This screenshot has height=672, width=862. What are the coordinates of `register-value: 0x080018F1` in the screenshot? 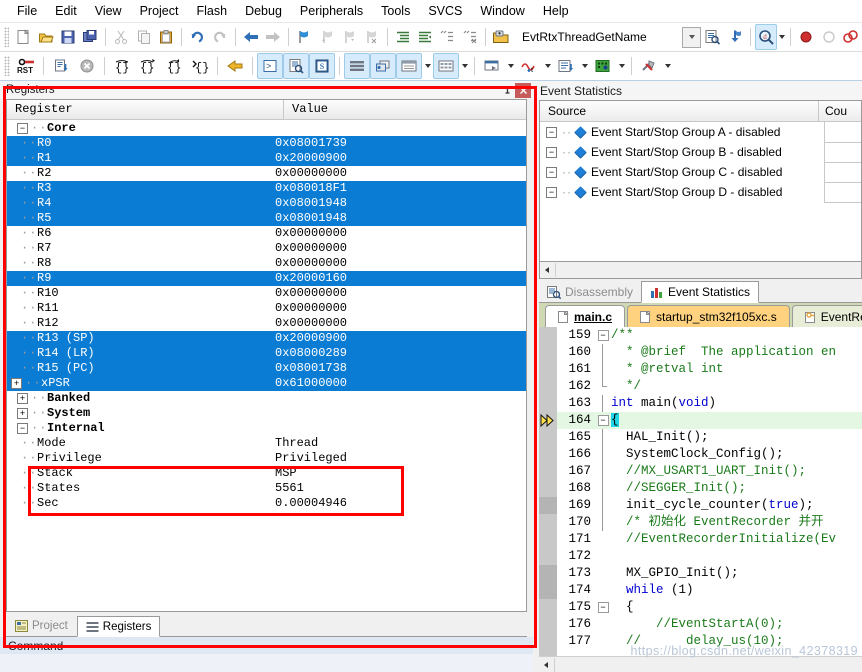 It's located at (400, 188).